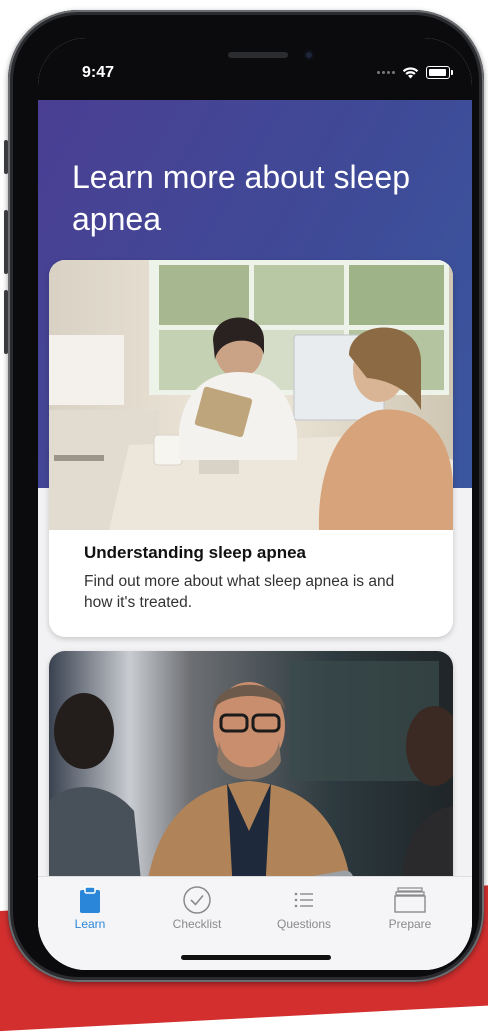 This screenshot has height=1032, width=488. I want to click on card-title: Understanding sleep apnea, so click(195, 552).